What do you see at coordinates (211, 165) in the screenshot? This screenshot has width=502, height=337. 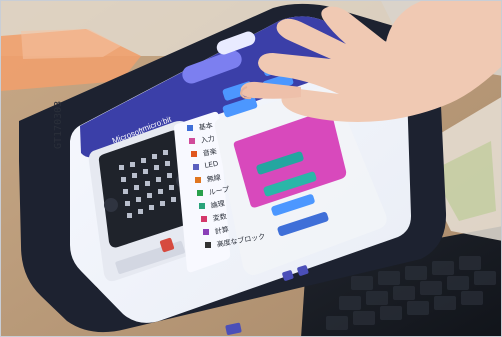 I see `category-label: LED` at bounding box center [211, 165].